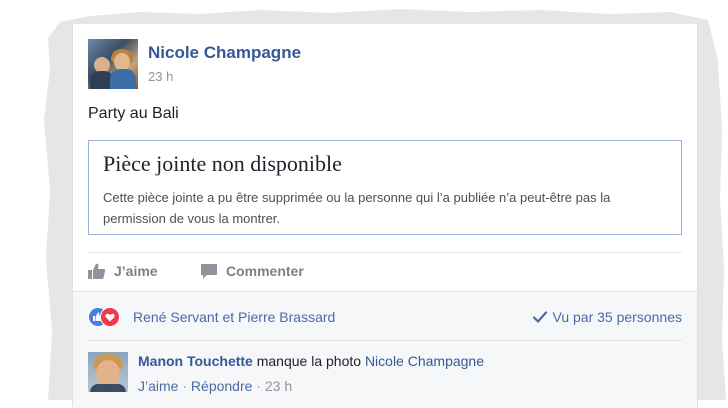  I want to click on commenter-avatar, so click(108, 372).